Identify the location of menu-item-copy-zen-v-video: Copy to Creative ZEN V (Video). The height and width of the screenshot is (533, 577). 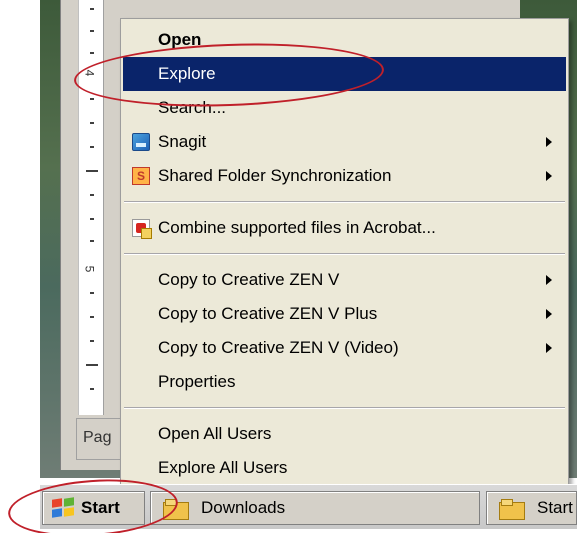
(344, 348).